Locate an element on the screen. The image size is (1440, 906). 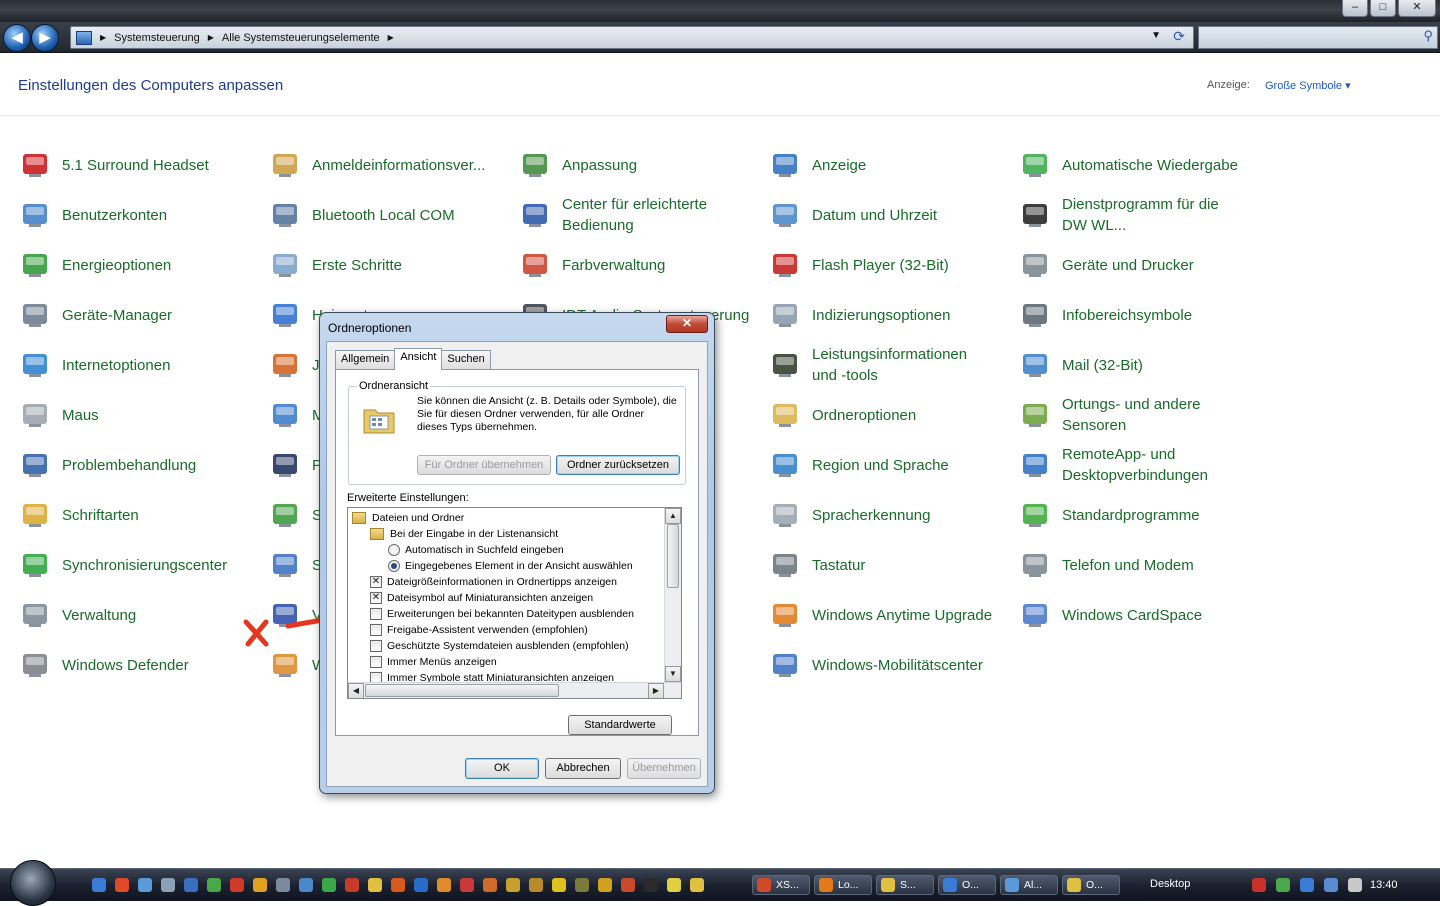
breadcrumb-systemsteuerung: Systemsteuerung is located at coordinates (157, 38).